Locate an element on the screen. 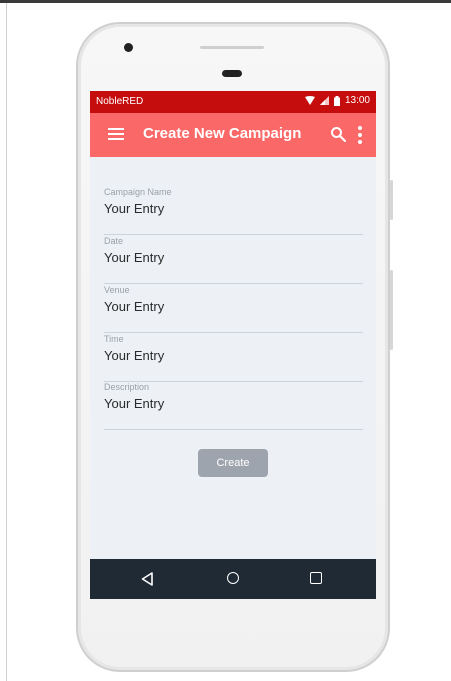 The image size is (451, 681). more-vert-icon is located at coordinates (360, 135).